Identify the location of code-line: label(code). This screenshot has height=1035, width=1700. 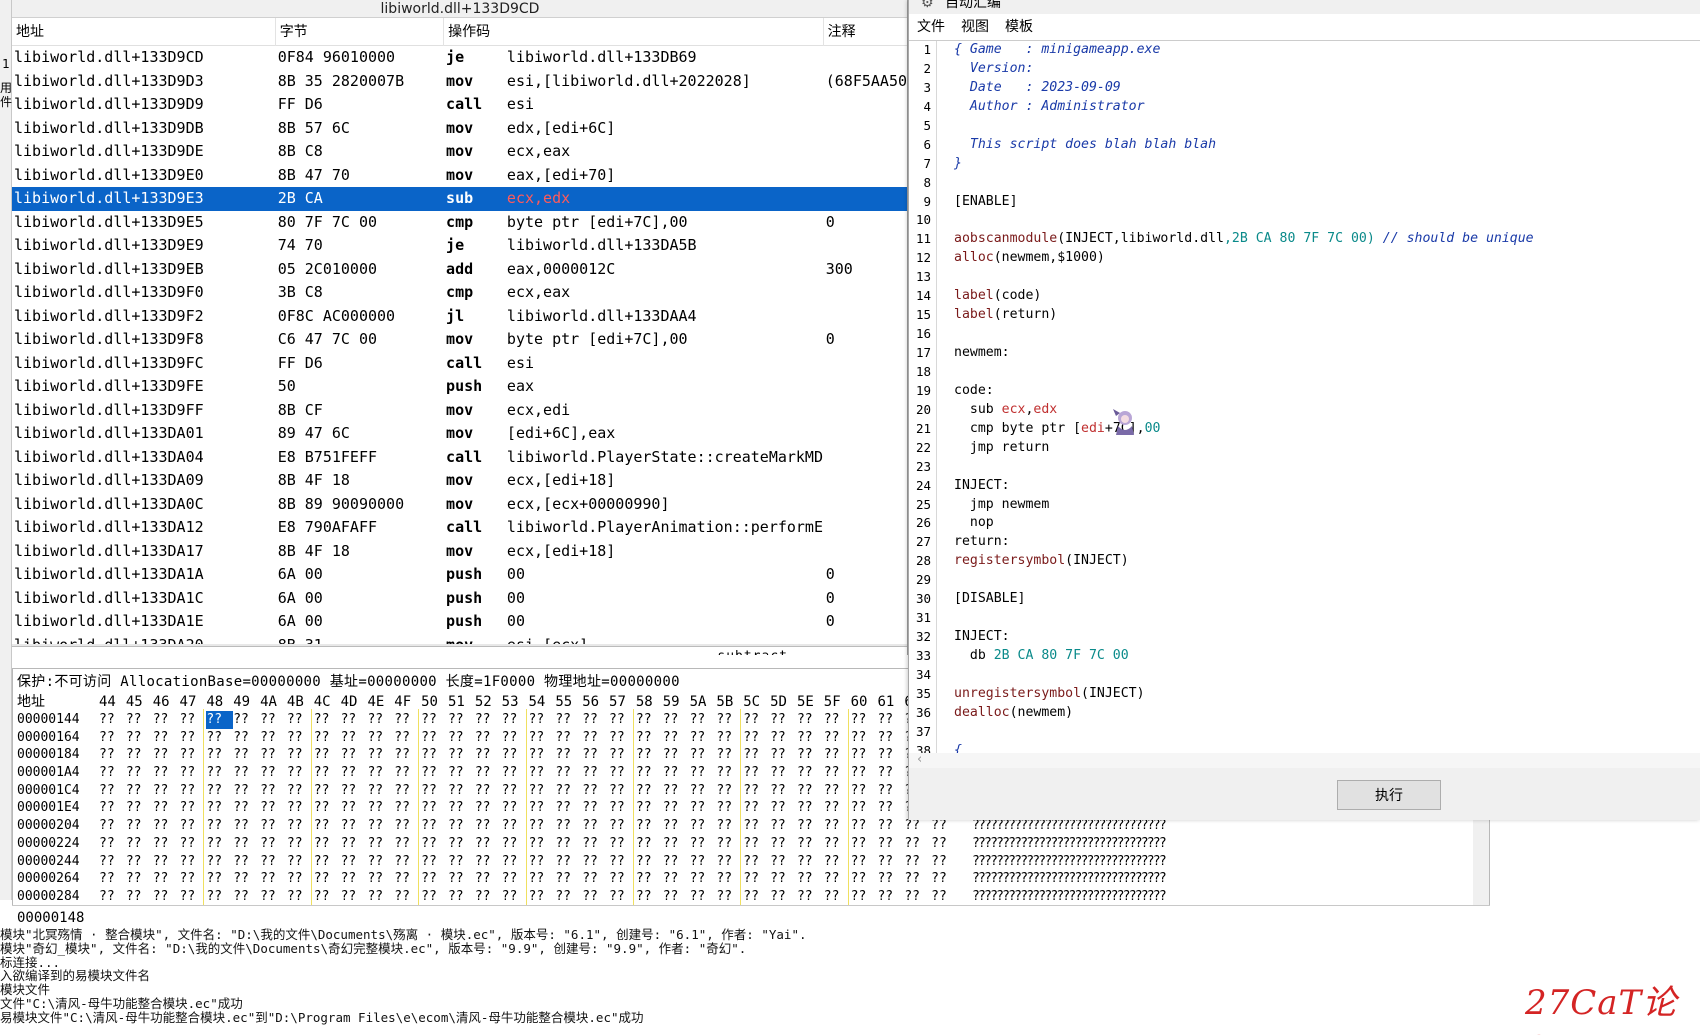
(1326, 296).